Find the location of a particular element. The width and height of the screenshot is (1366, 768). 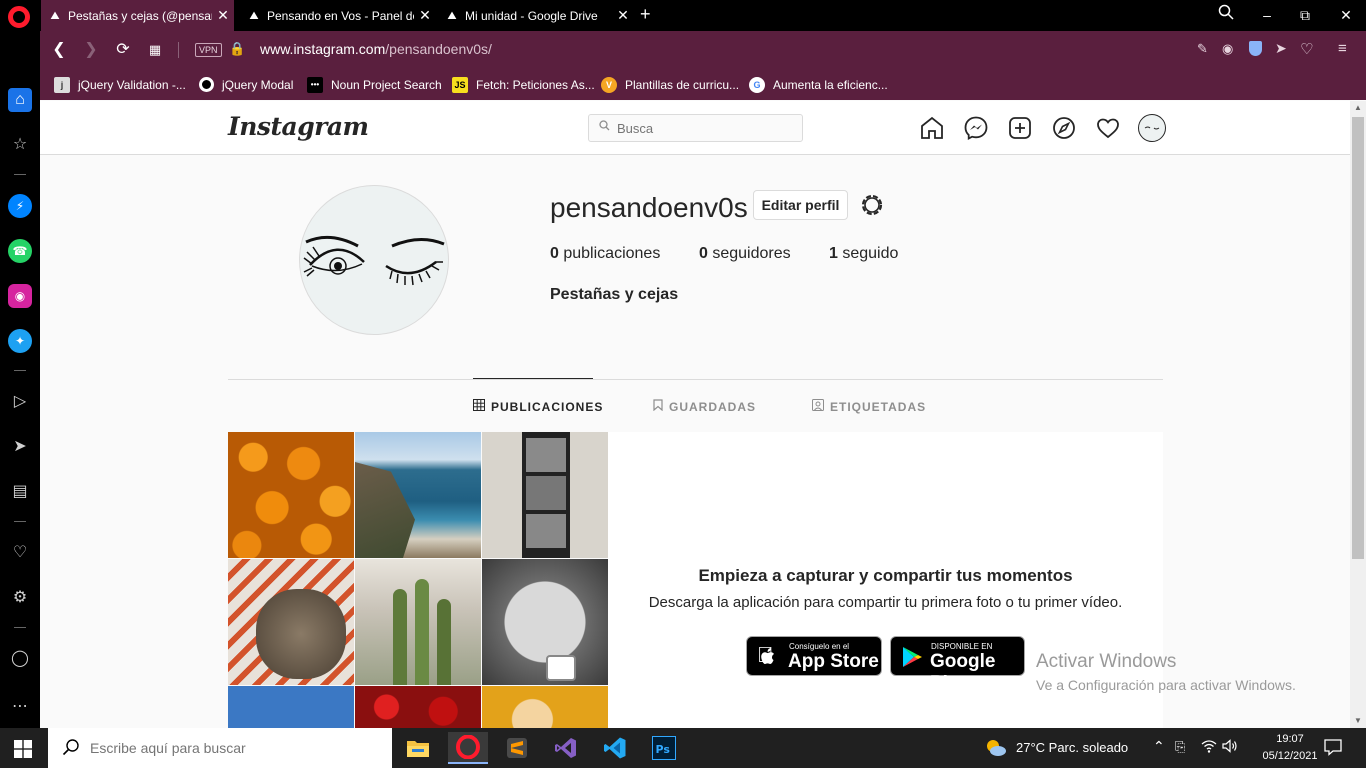

shield-icon is located at coordinates (1255, 48).